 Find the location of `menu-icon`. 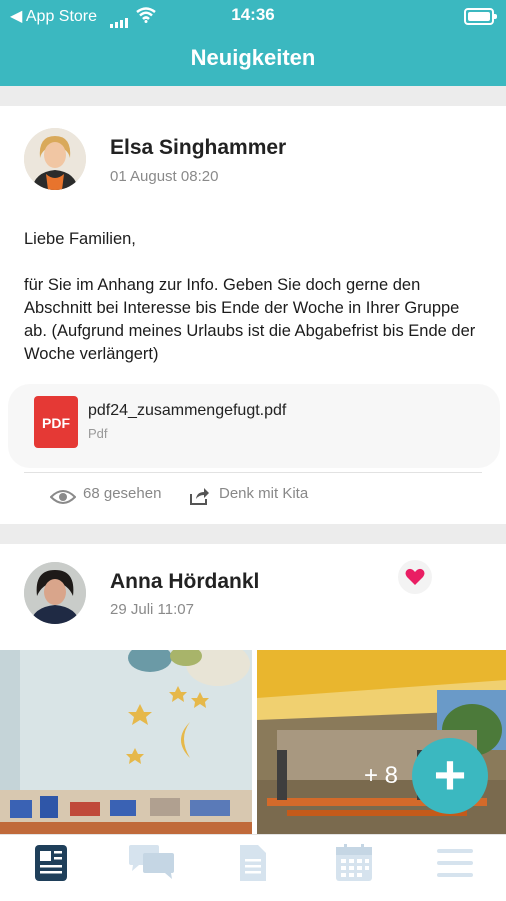

menu-icon is located at coordinates (454, 863).